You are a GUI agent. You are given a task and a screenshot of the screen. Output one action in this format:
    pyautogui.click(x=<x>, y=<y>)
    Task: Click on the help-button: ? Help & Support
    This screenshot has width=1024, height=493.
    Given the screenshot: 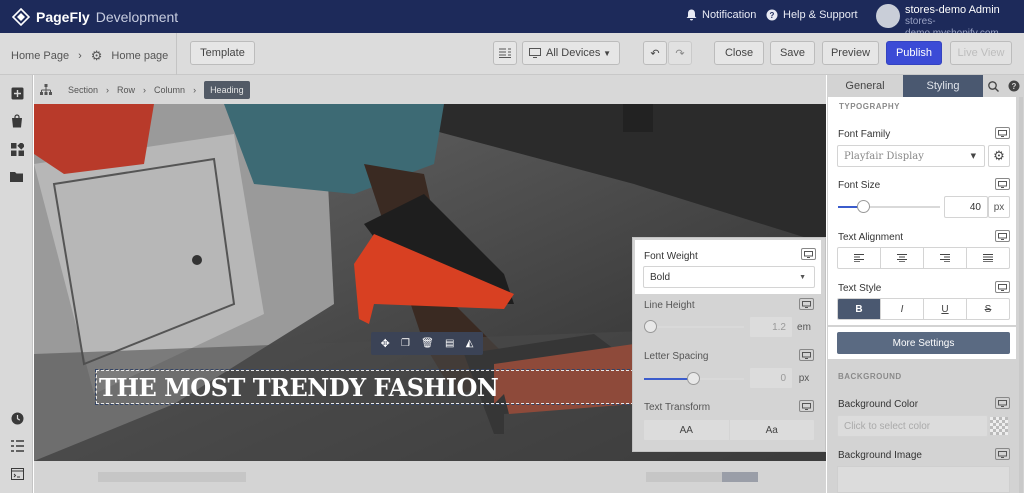 What is the action you would take?
    pyautogui.click(x=812, y=15)
    